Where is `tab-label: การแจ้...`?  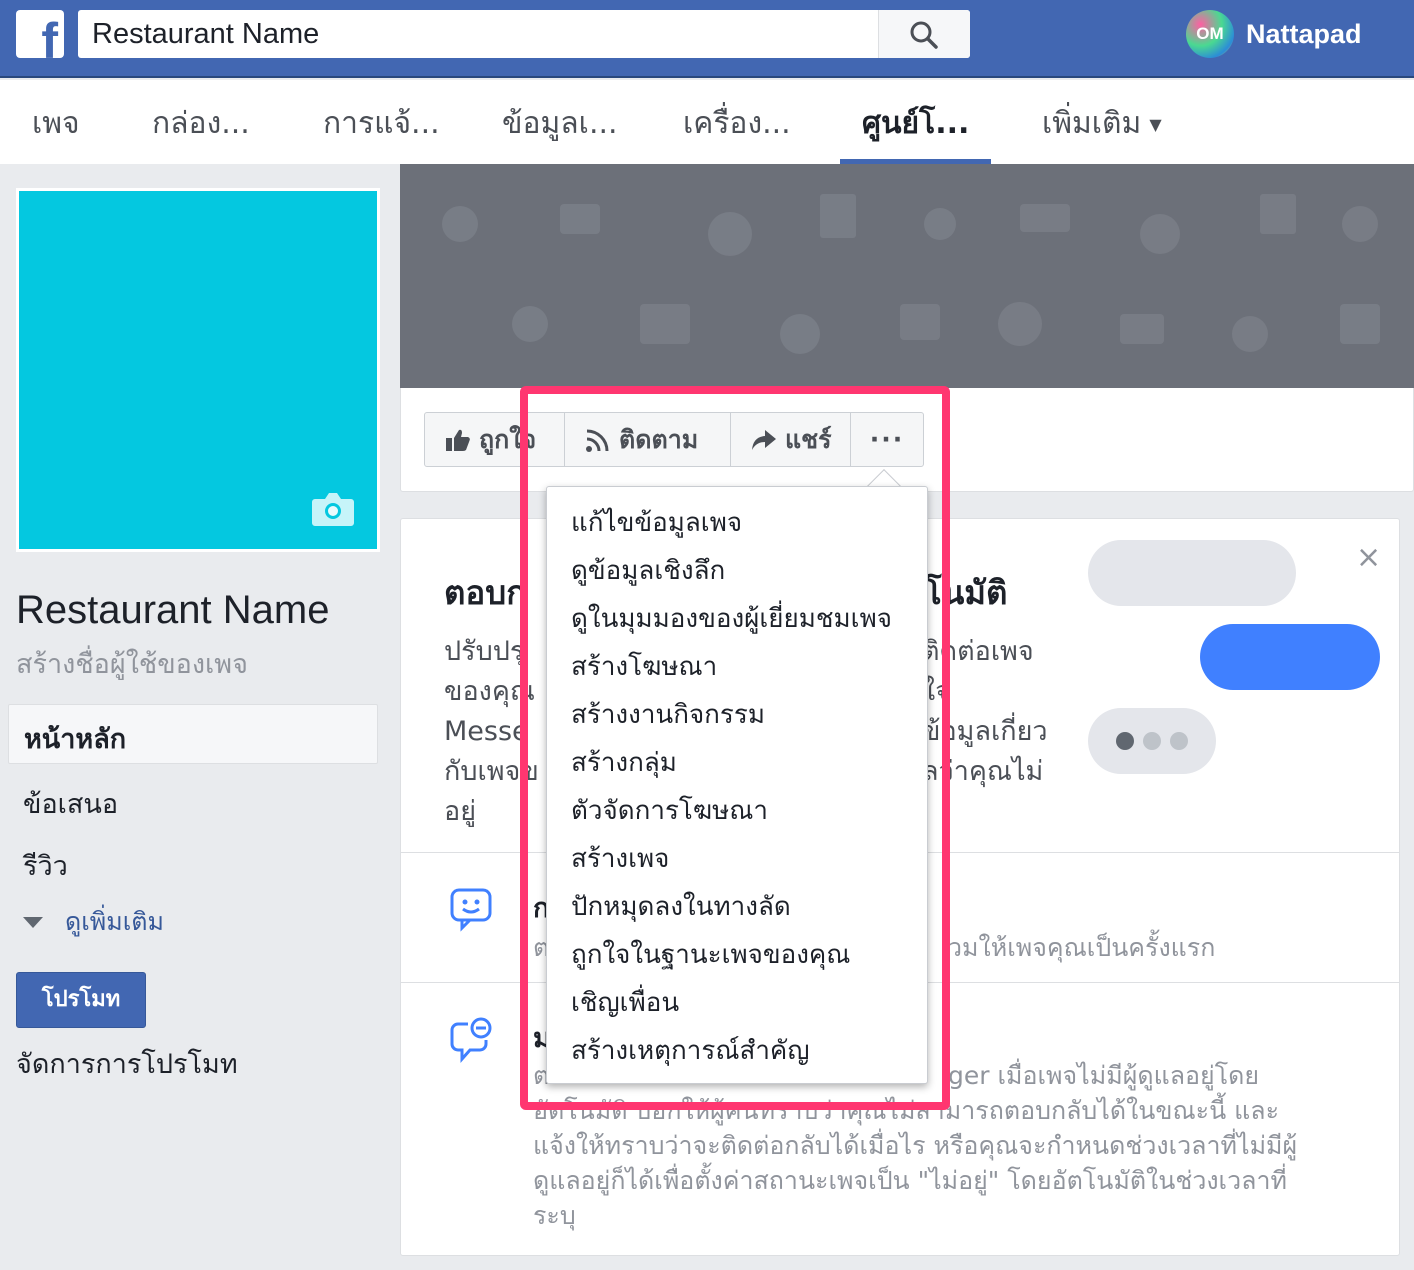
tab-label: การแจ้... is located at coordinates (381, 123).